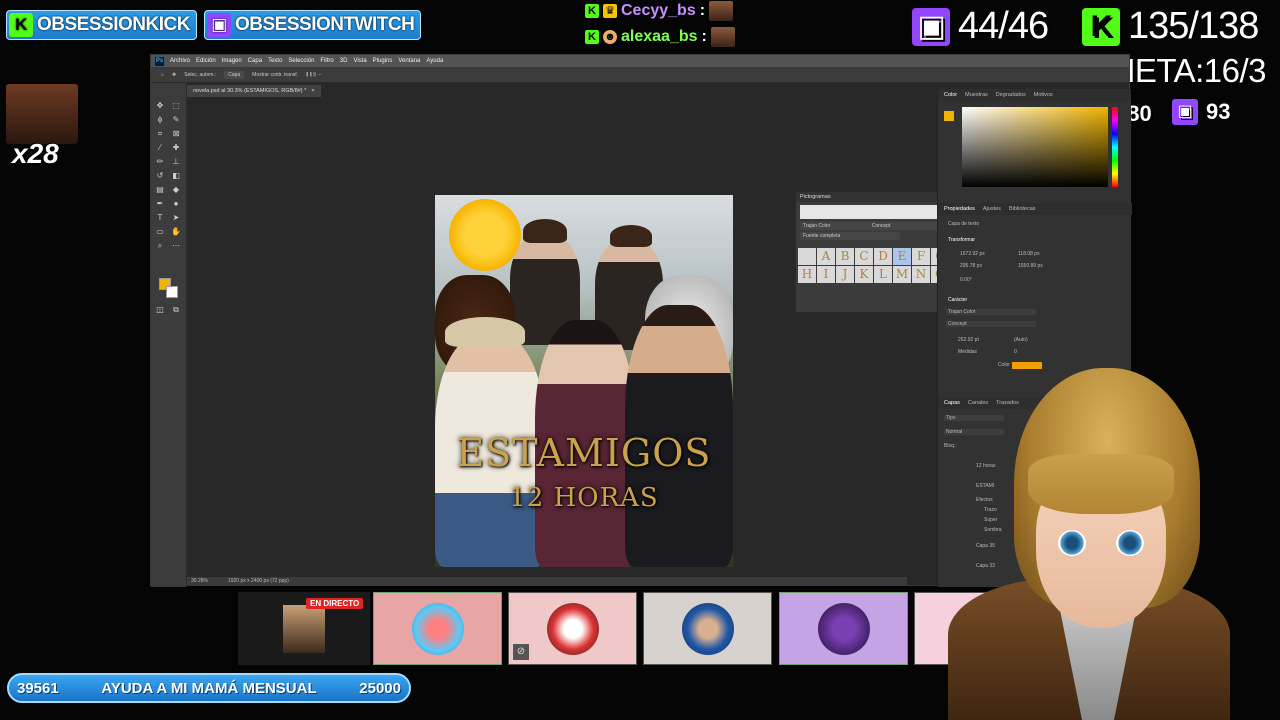 The width and height of the screenshot is (1280, 720). Describe the element at coordinates (275, 75) in the screenshot. I see `show-transform-checkbox: Mostrar contr. transf.` at that location.